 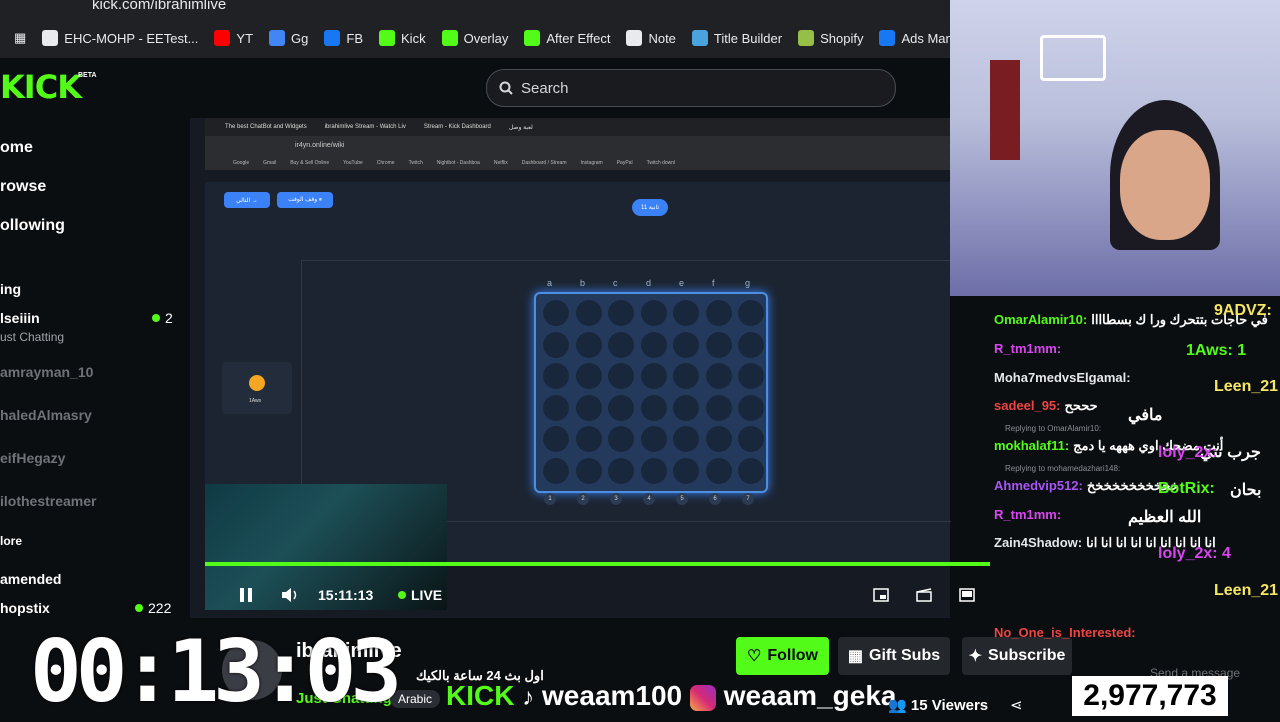 What do you see at coordinates (924, 595) in the screenshot?
I see `clip-icon` at bounding box center [924, 595].